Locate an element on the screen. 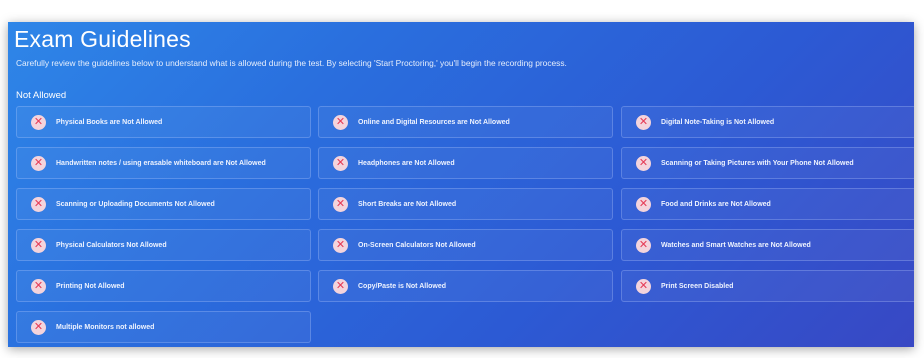 The height and width of the screenshot is (358, 924). rule-label: Headphones are Not Allowed is located at coordinates (406, 163).